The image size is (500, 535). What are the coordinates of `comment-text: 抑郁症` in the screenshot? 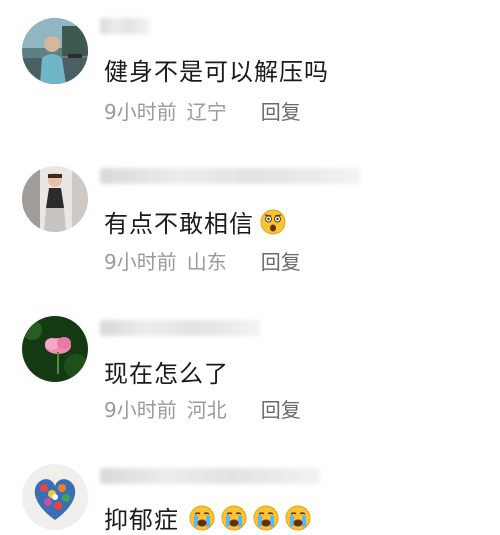 It's located at (141, 520).